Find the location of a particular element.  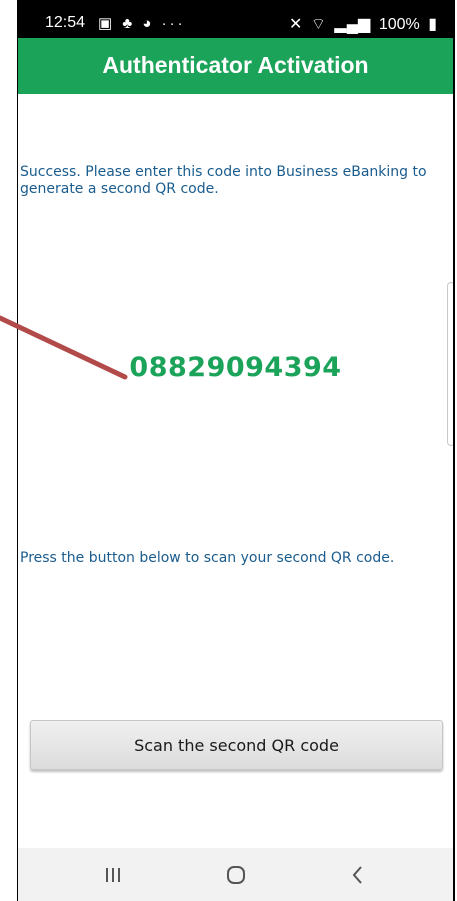

page-title: Authenticator Activation is located at coordinates (235, 65).